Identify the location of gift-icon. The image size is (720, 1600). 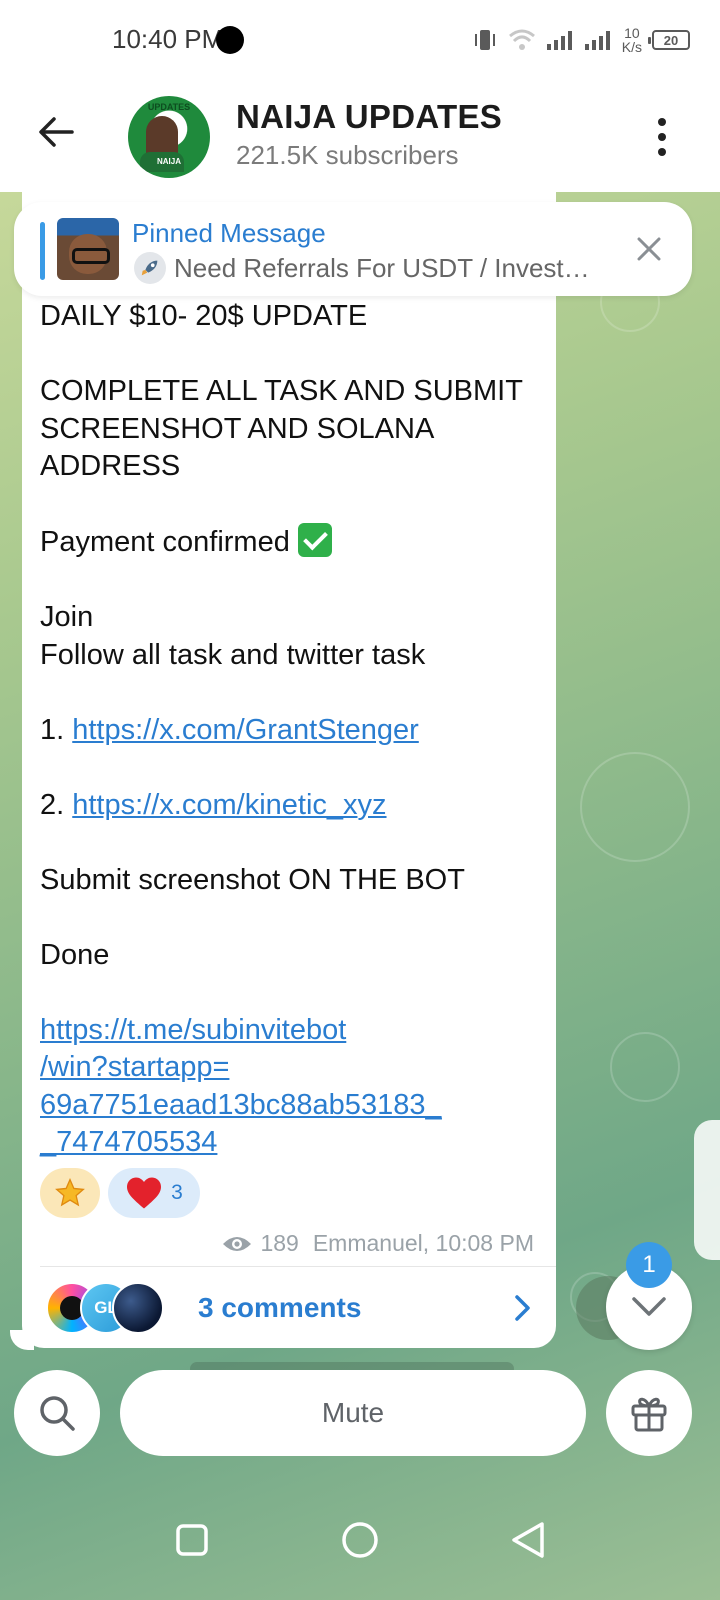
(649, 1414).